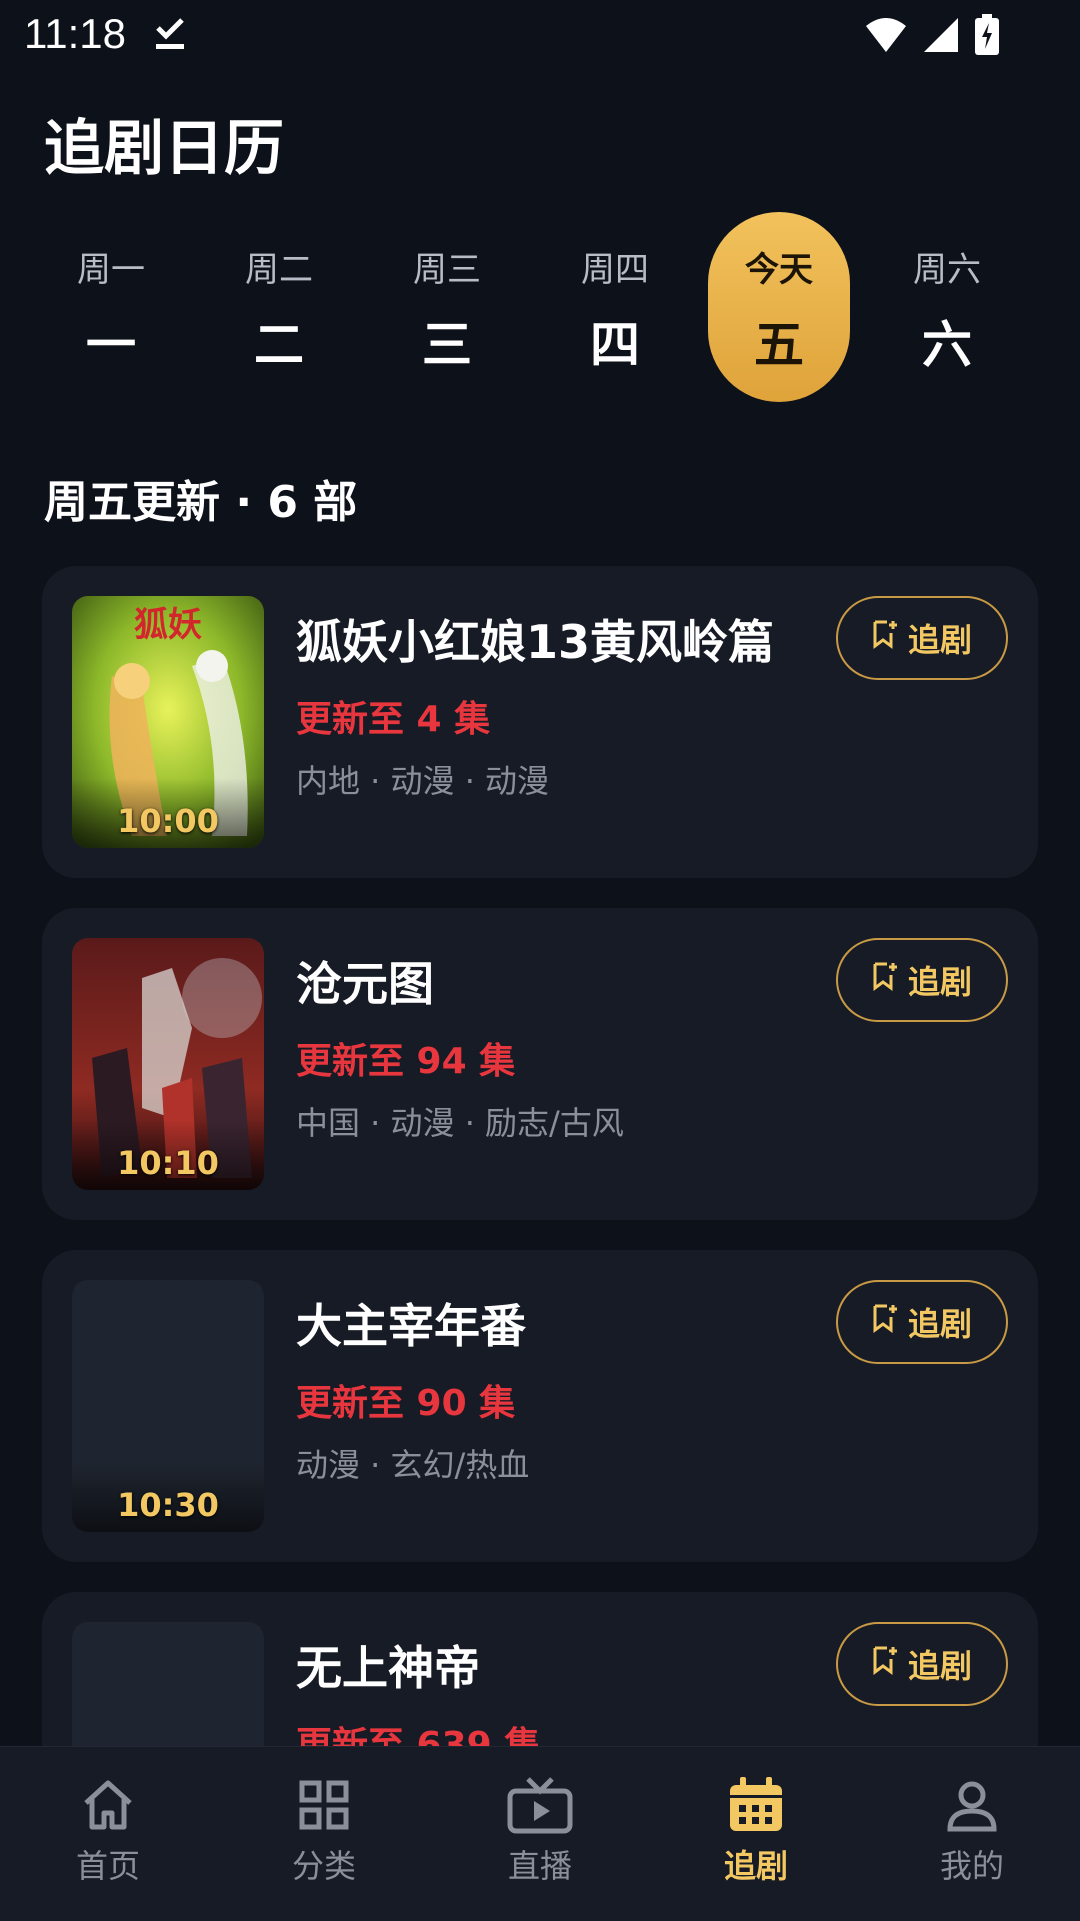  I want to click on show-meta: 内地 · 动漫 · 动漫, so click(423, 781).